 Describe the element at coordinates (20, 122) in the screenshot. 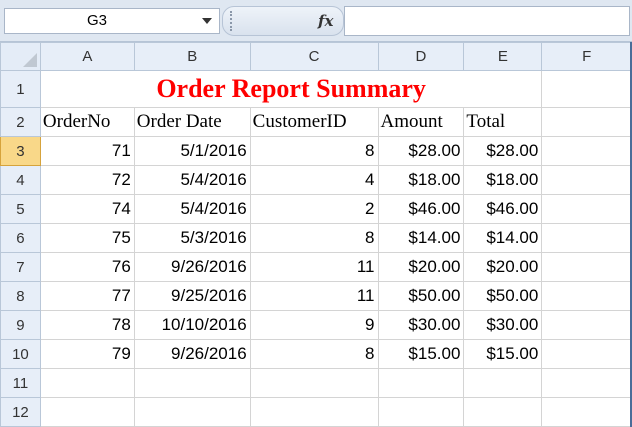

I see `row-header-2: 2` at that location.